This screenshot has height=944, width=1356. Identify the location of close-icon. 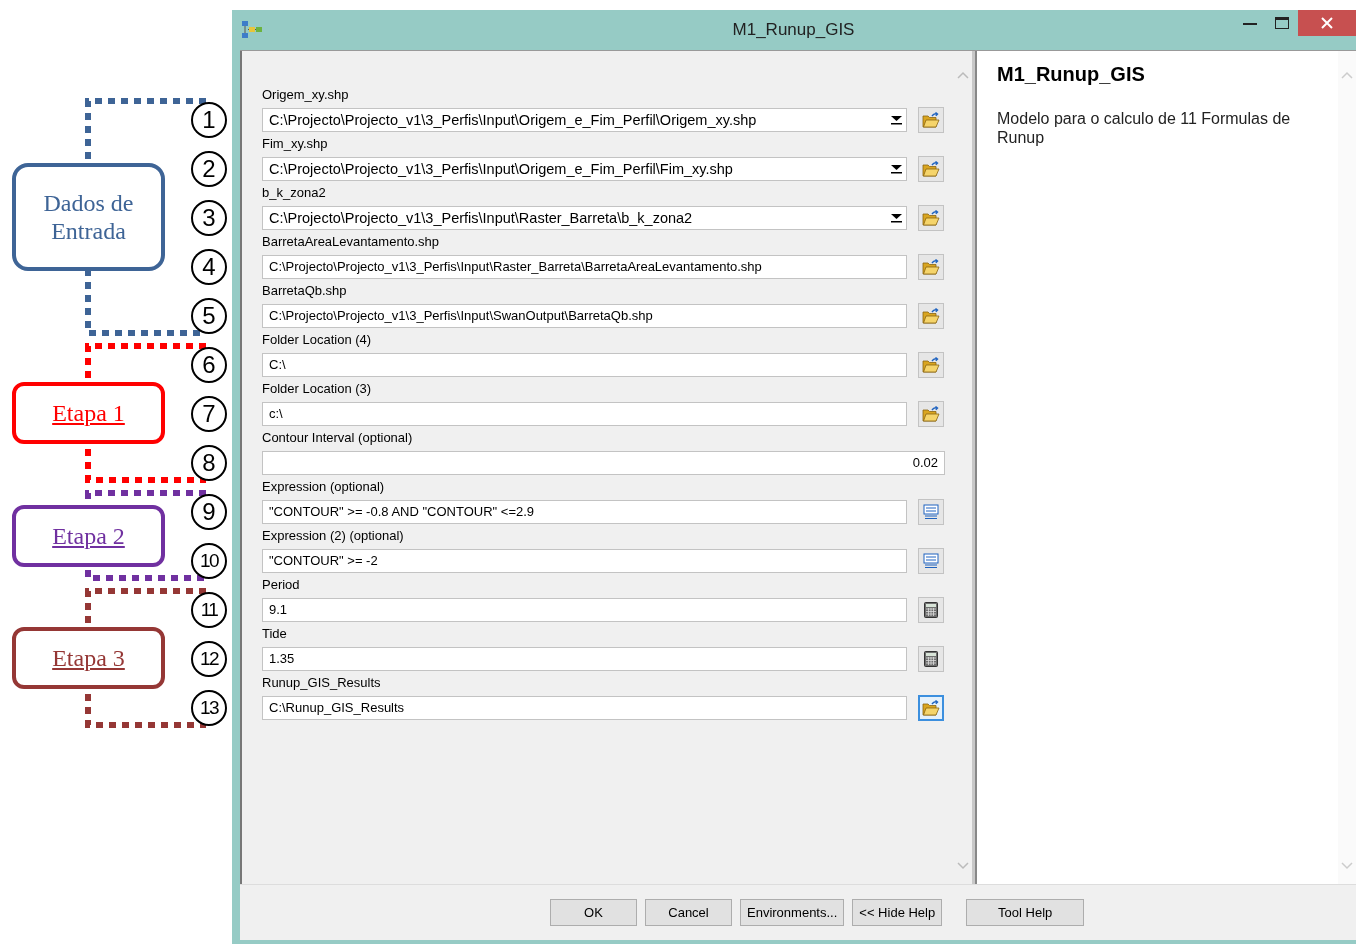
(1327, 23).